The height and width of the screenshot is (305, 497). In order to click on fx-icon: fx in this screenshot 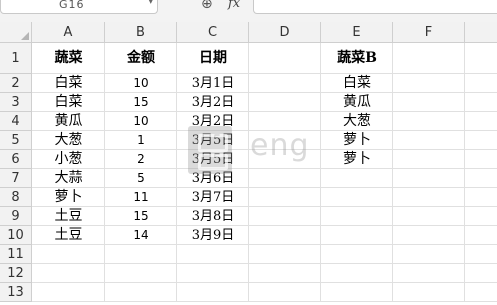, I will do `click(234, 5)`.